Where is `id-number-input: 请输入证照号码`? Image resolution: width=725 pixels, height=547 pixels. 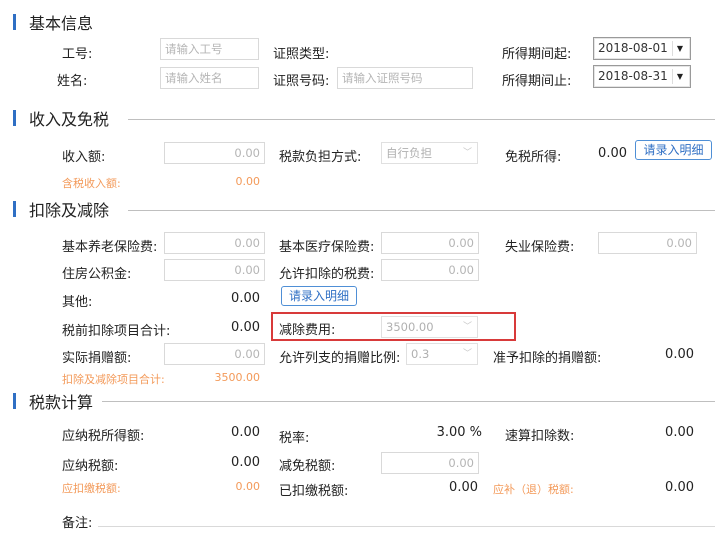 id-number-input: 请输入证照号码 is located at coordinates (405, 78).